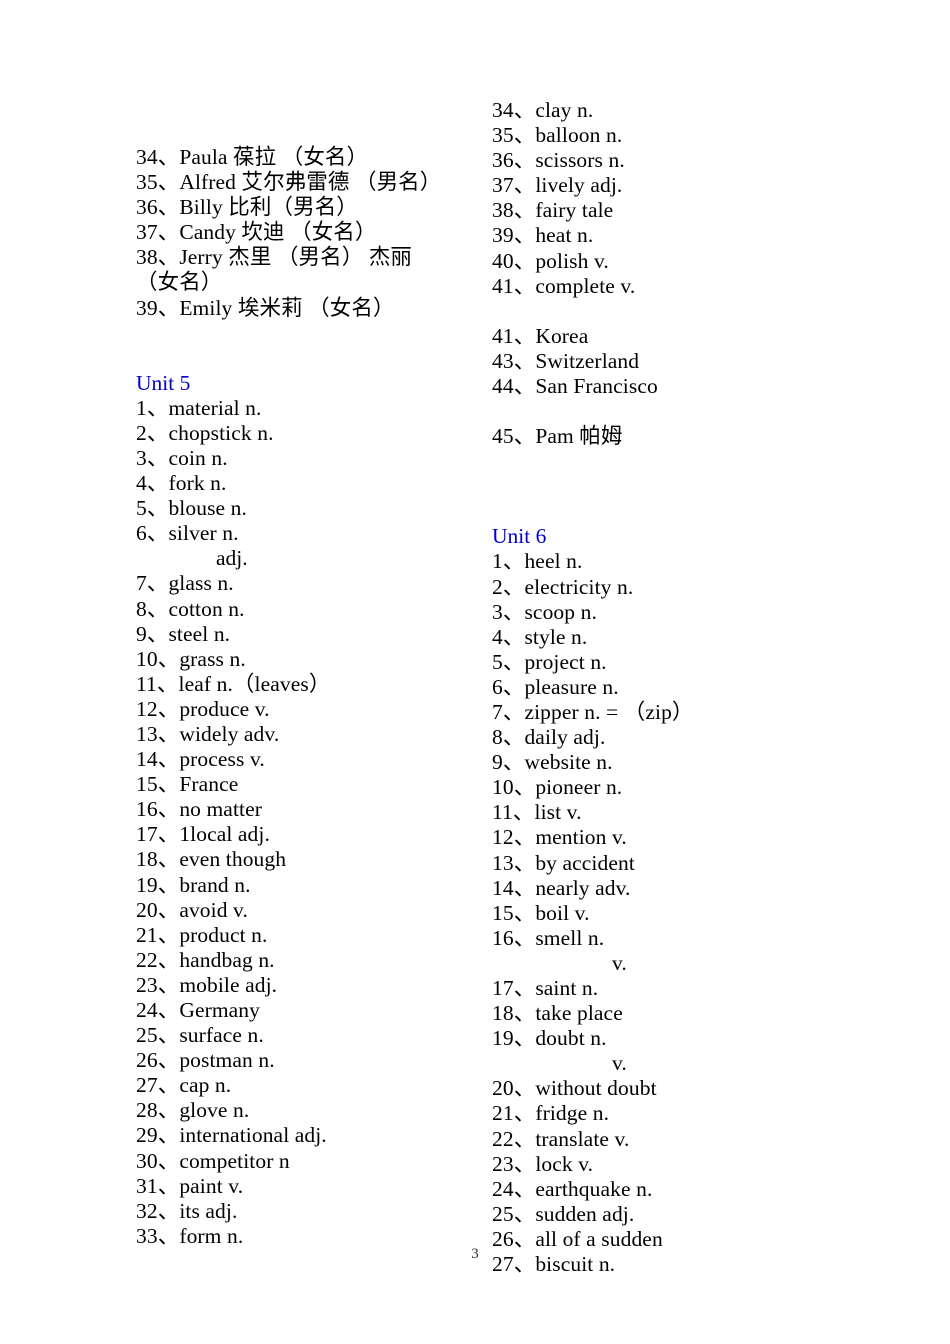 The width and height of the screenshot is (950, 1344). I want to click on word-entry-term: leaf n.（leaves）, so click(254, 683).